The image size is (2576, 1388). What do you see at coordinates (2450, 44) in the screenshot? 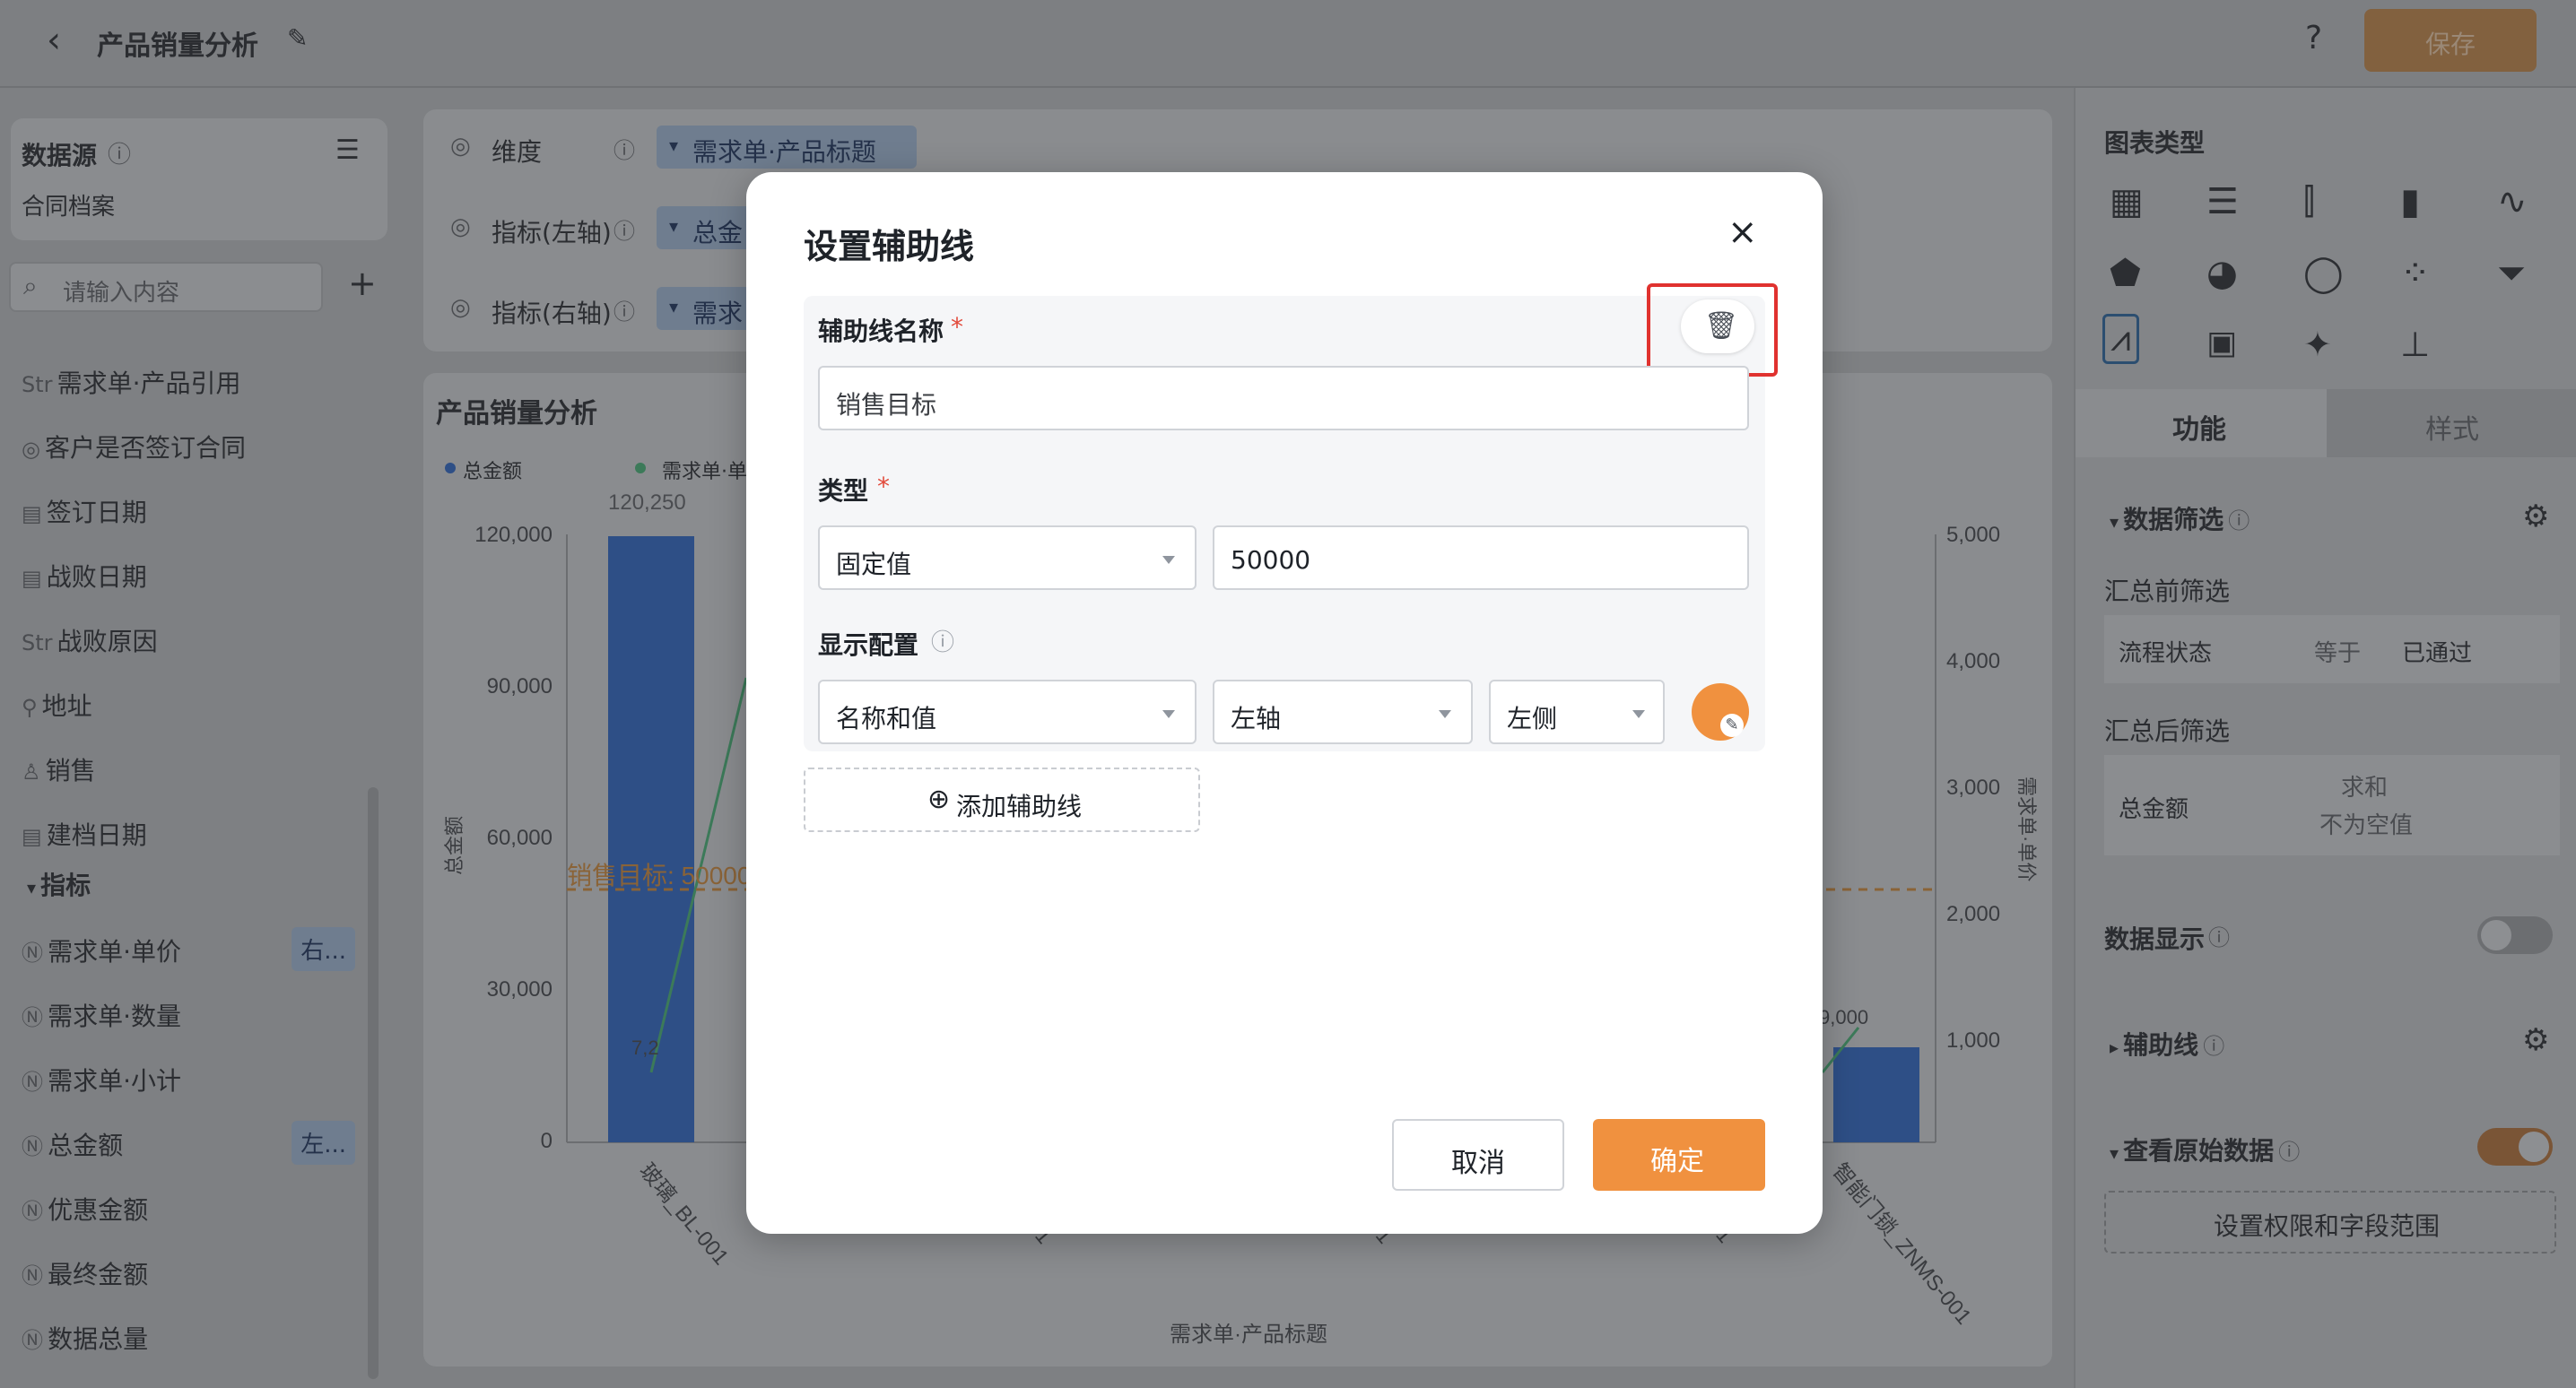
I see `save-button-label: 保存` at bounding box center [2450, 44].